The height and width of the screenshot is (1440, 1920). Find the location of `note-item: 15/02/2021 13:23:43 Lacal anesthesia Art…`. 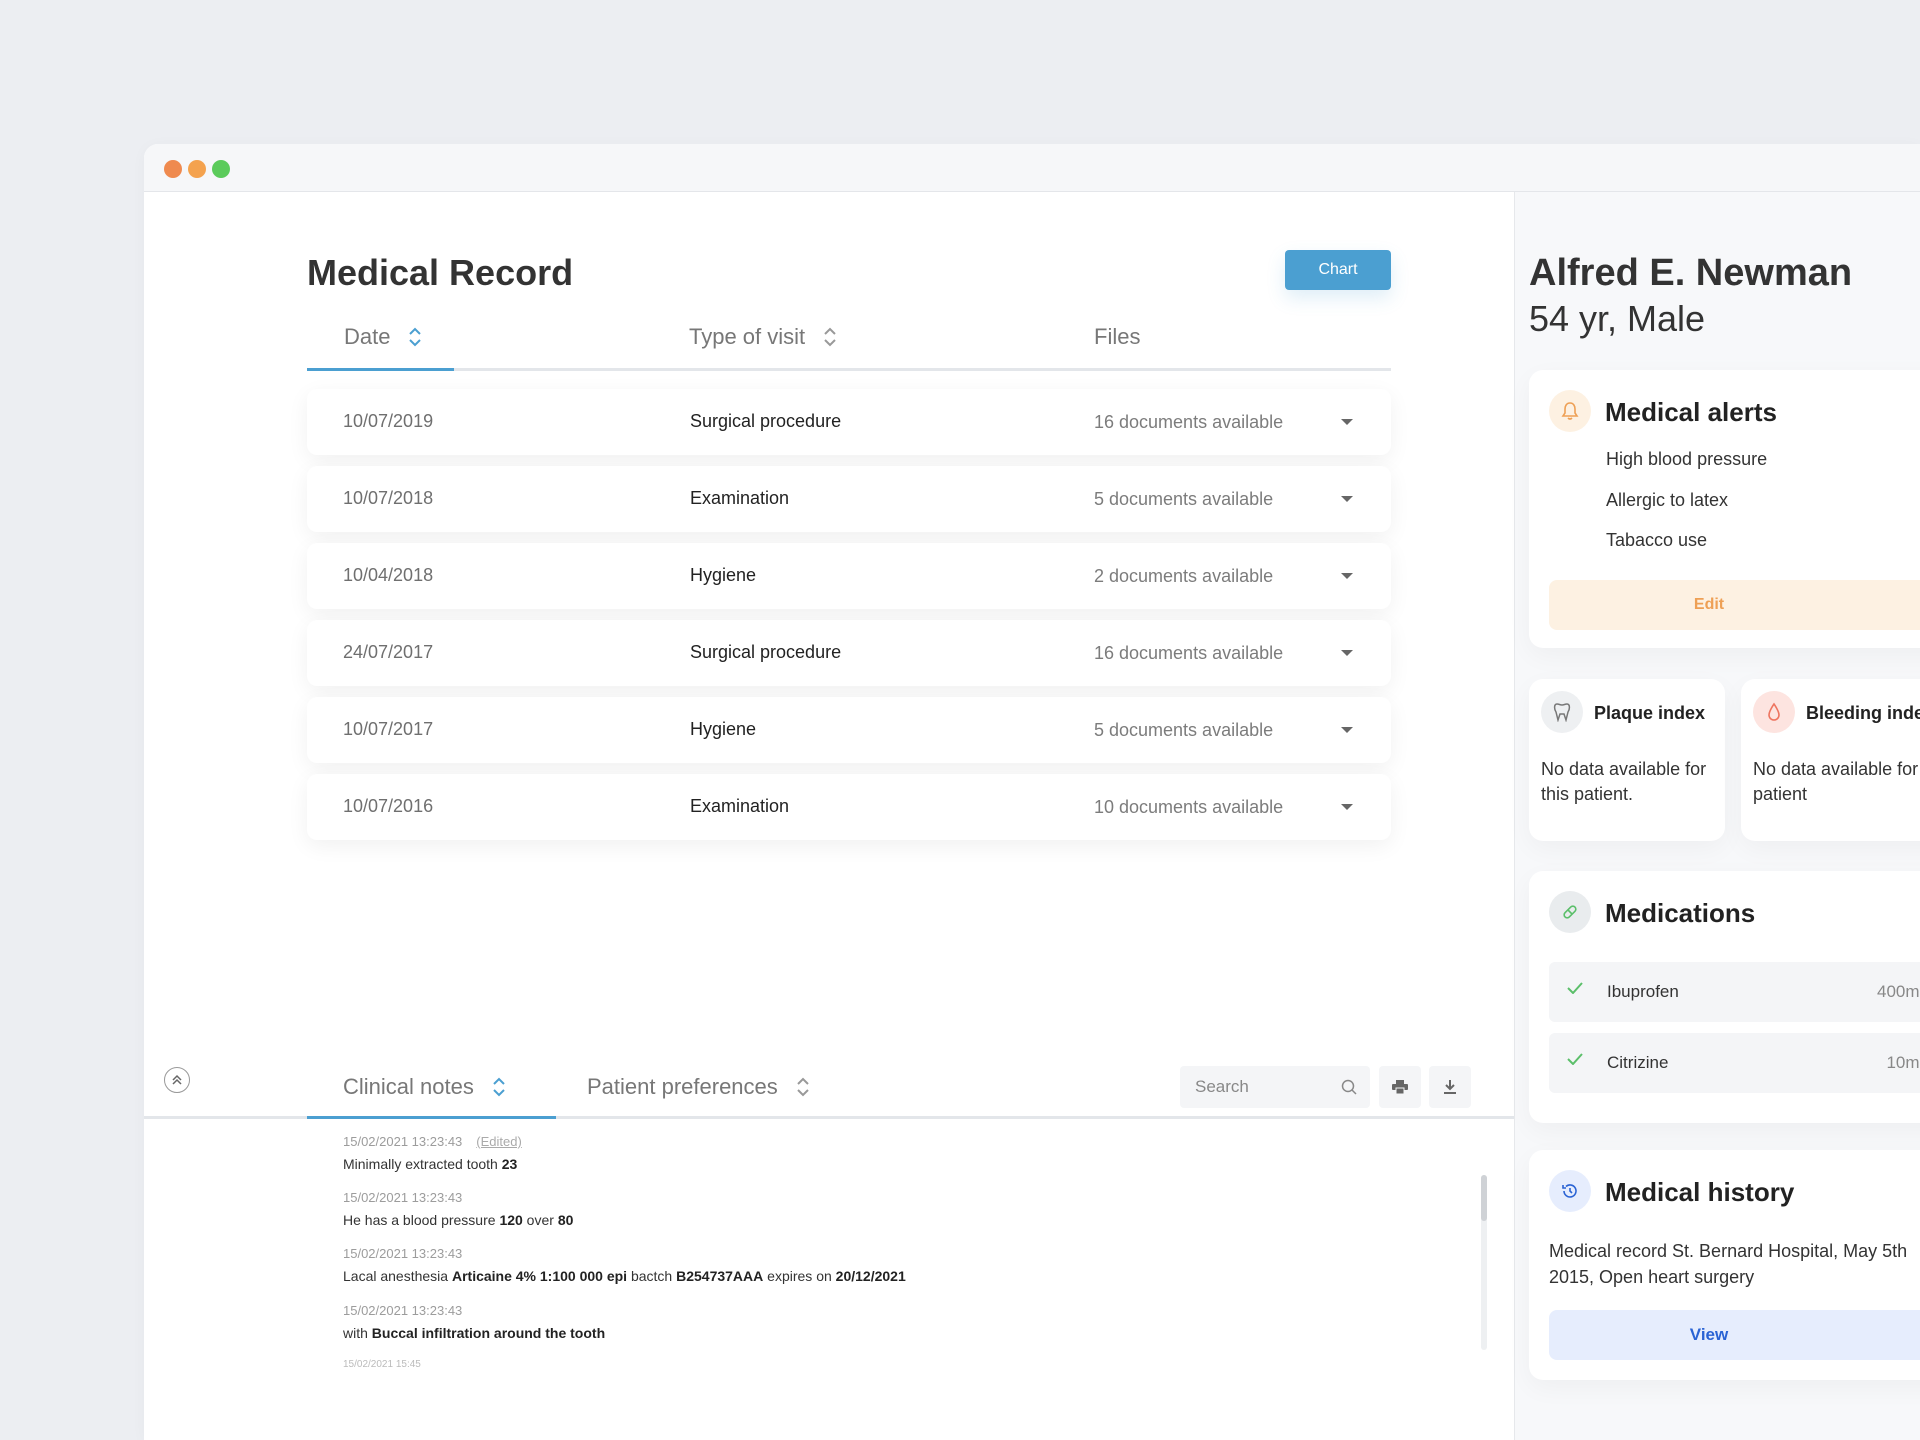

note-item: 15/02/2021 13:23:43 Lacal anesthesia Art… is located at coordinates (624, 1265).